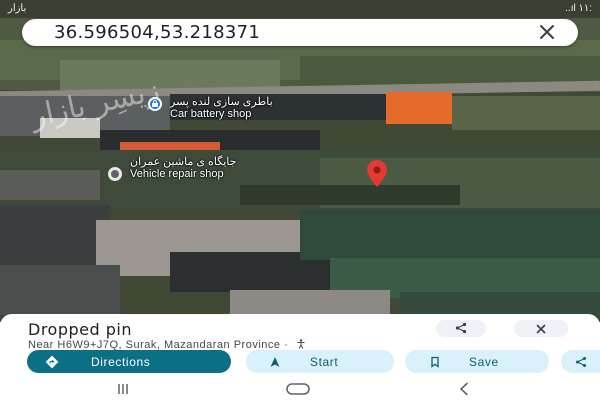 This screenshot has height=400, width=600. Describe the element at coordinates (121, 362) in the screenshot. I see `directions-label: Directions` at that location.